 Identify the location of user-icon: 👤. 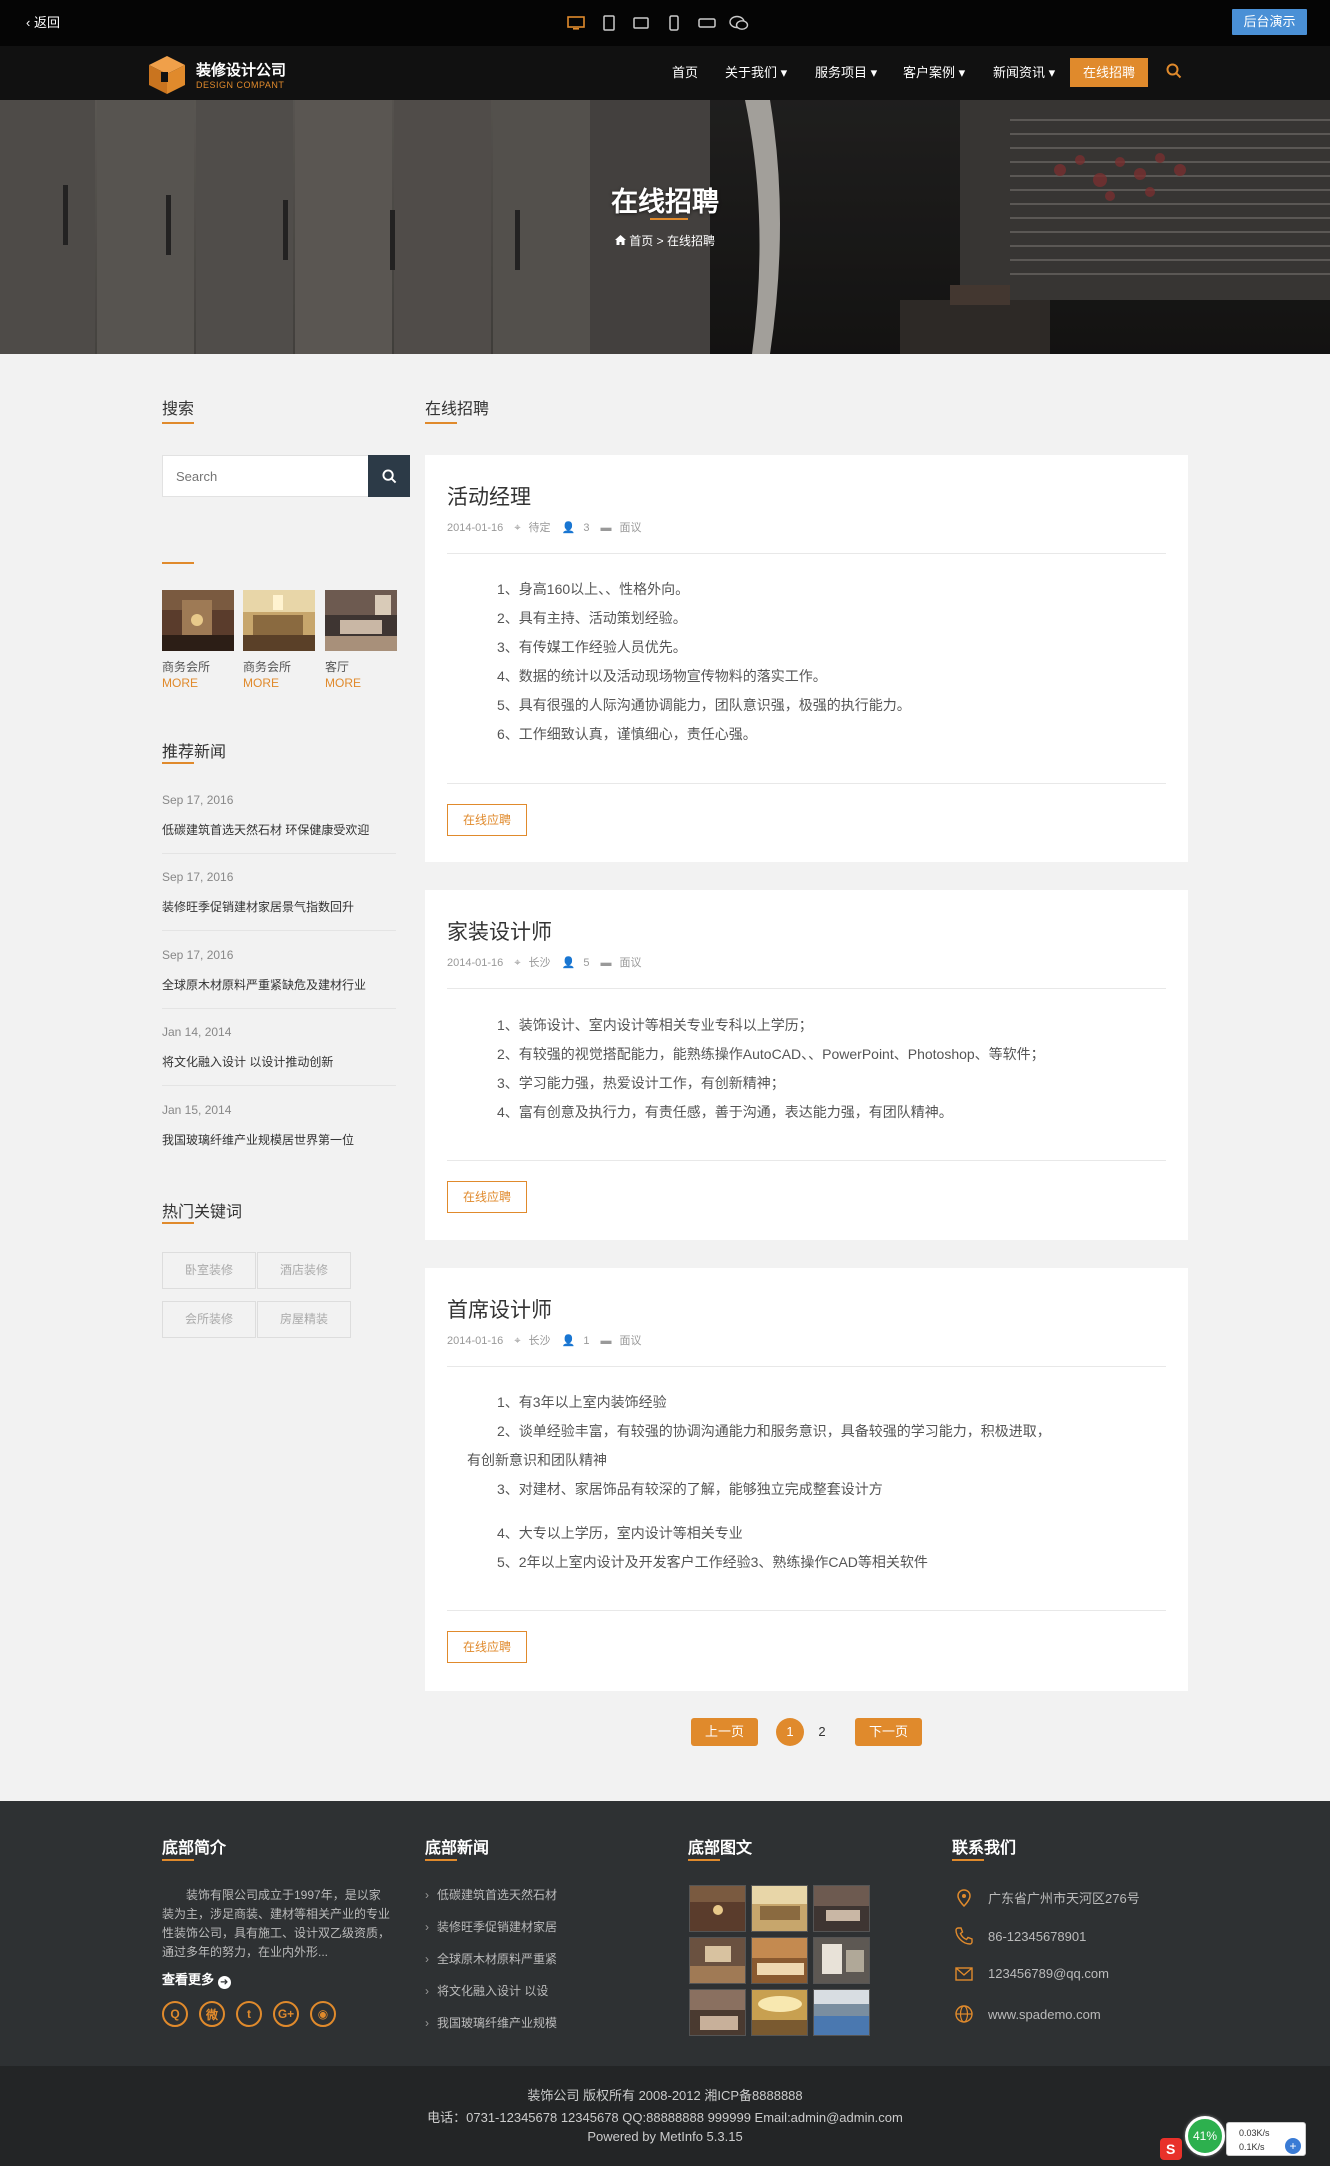
(568, 528).